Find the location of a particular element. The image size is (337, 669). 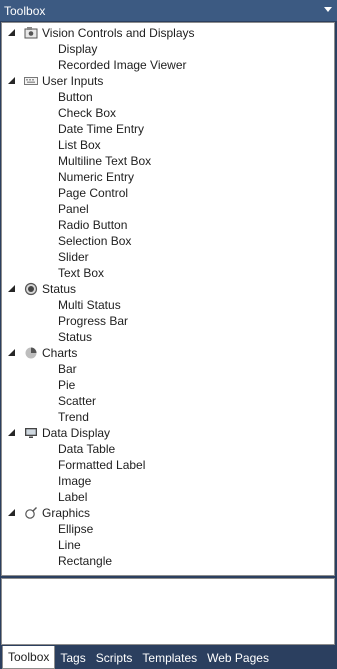

tree-item: List Box is located at coordinates (168, 145).